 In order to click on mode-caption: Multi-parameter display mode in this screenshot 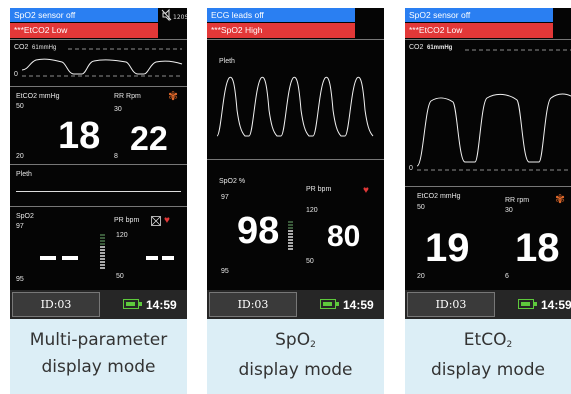, I will do `click(98, 356)`.